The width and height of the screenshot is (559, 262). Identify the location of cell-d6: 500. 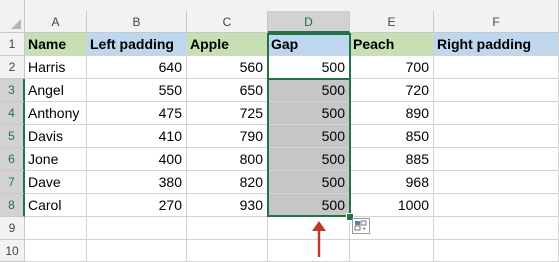
(309, 159).